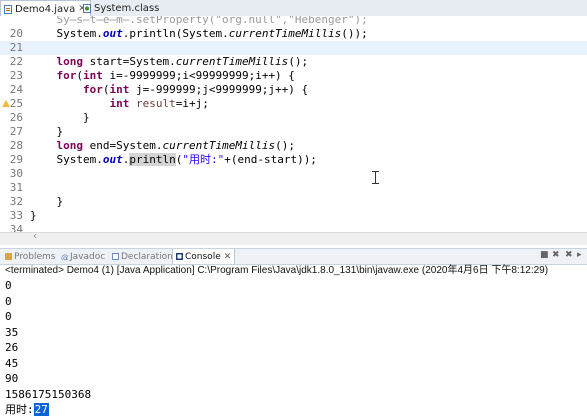  What do you see at coordinates (203, 159) in the screenshot?
I see `code-token: "用时:"` at bounding box center [203, 159].